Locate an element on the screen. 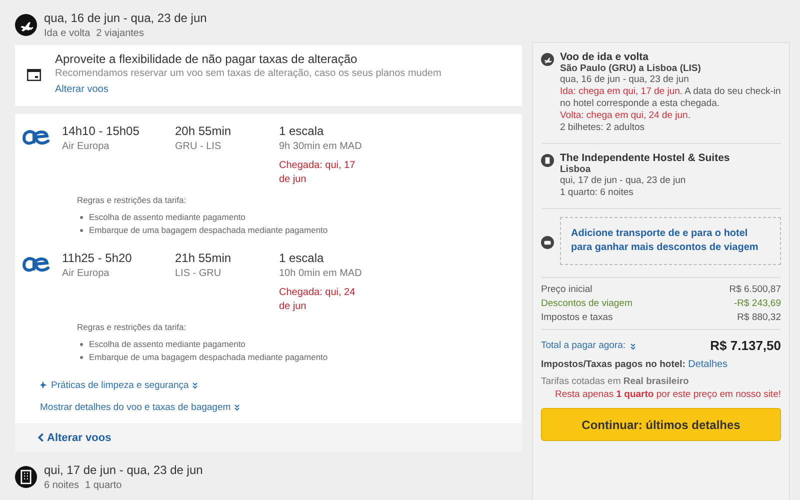 The image size is (800, 500). flight-times: 14h10 - 15h05 is located at coordinates (101, 131).